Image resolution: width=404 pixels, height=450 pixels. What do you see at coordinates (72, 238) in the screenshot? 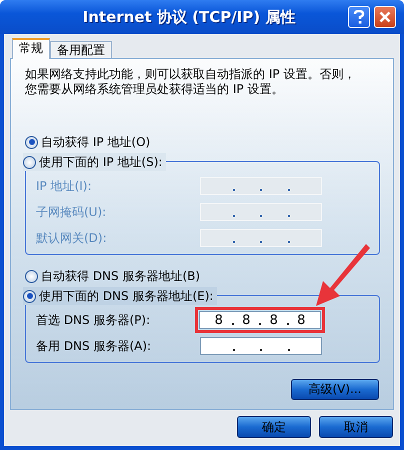
I see `field-label: 默认网关(D):` at bounding box center [72, 238].